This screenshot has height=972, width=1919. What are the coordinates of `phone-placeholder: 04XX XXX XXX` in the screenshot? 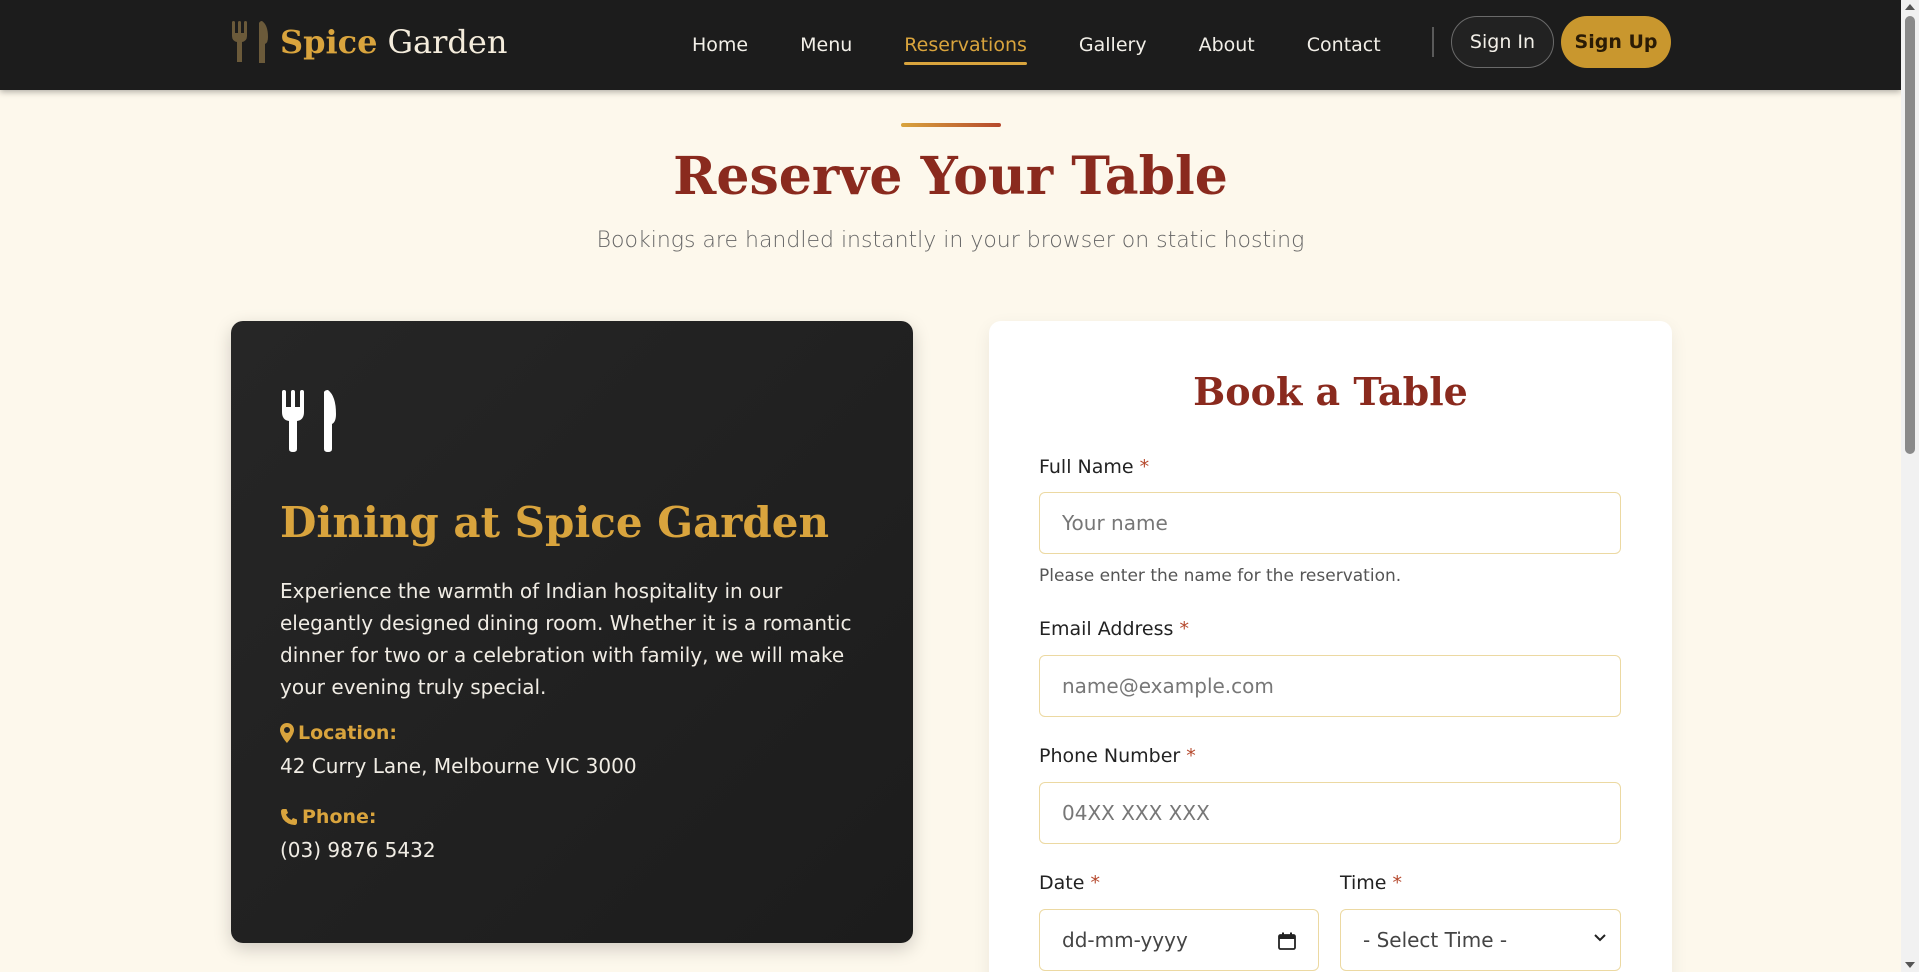 It's located at (1136, 813).